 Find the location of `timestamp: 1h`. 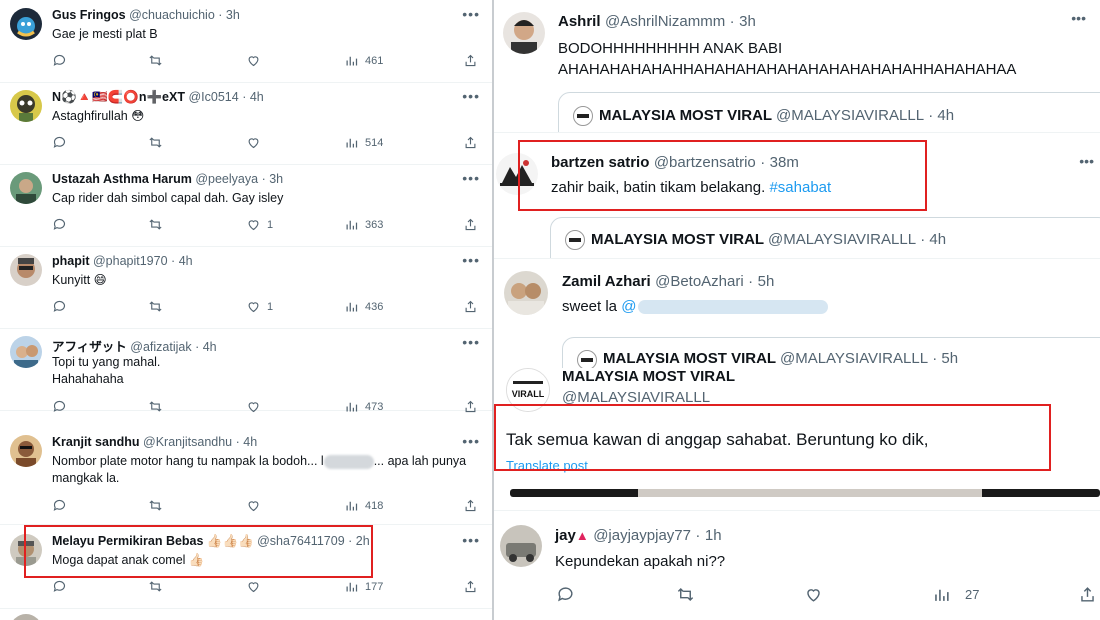

timestamp: 1h is located at coordinates (713, 535).